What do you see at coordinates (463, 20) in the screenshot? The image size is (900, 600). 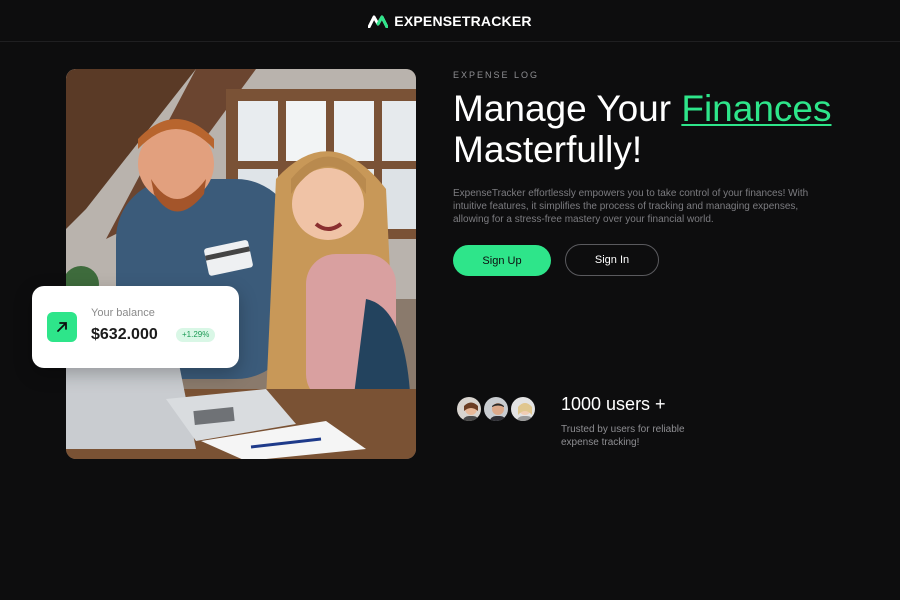 I see `brand-name: EXPENSETRACKER` at bounding box center [463, 20].